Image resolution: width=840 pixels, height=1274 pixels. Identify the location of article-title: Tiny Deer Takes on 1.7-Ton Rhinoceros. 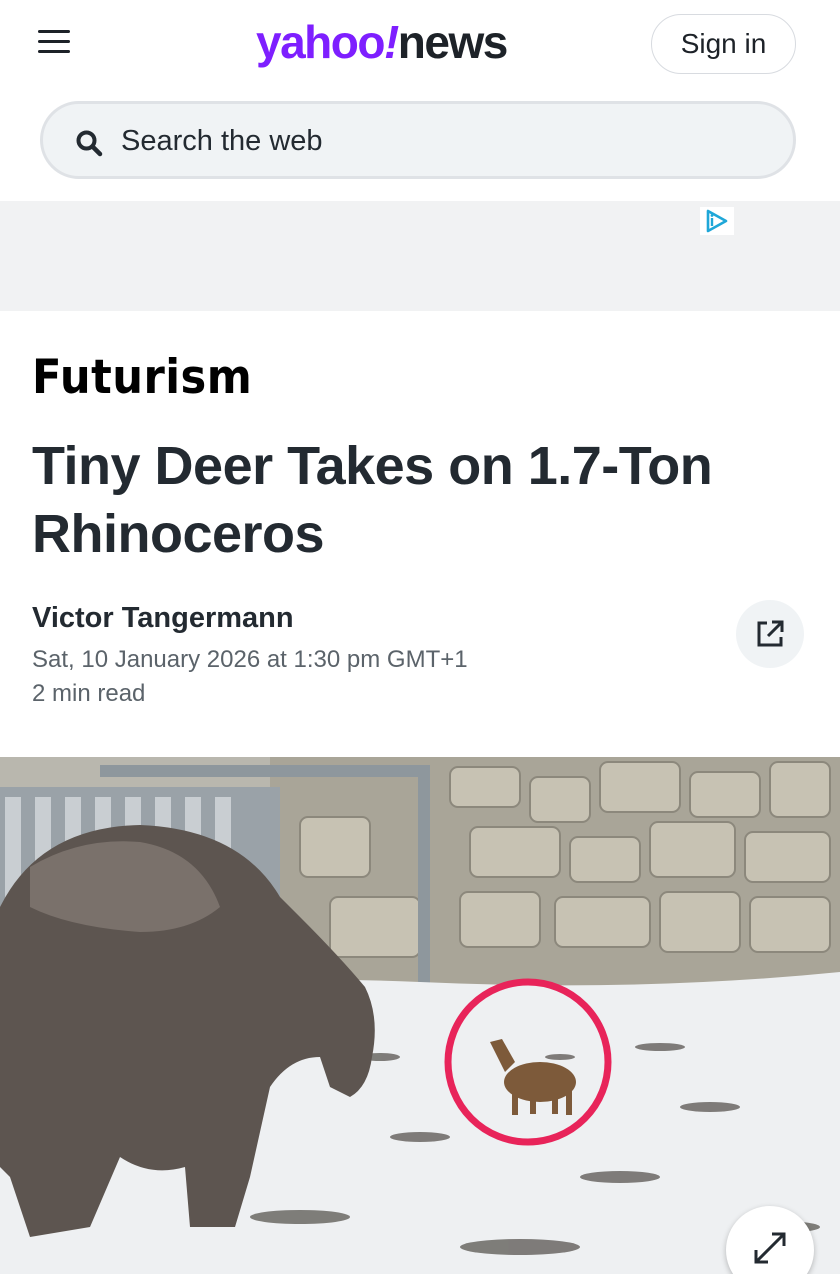
(372, 500).